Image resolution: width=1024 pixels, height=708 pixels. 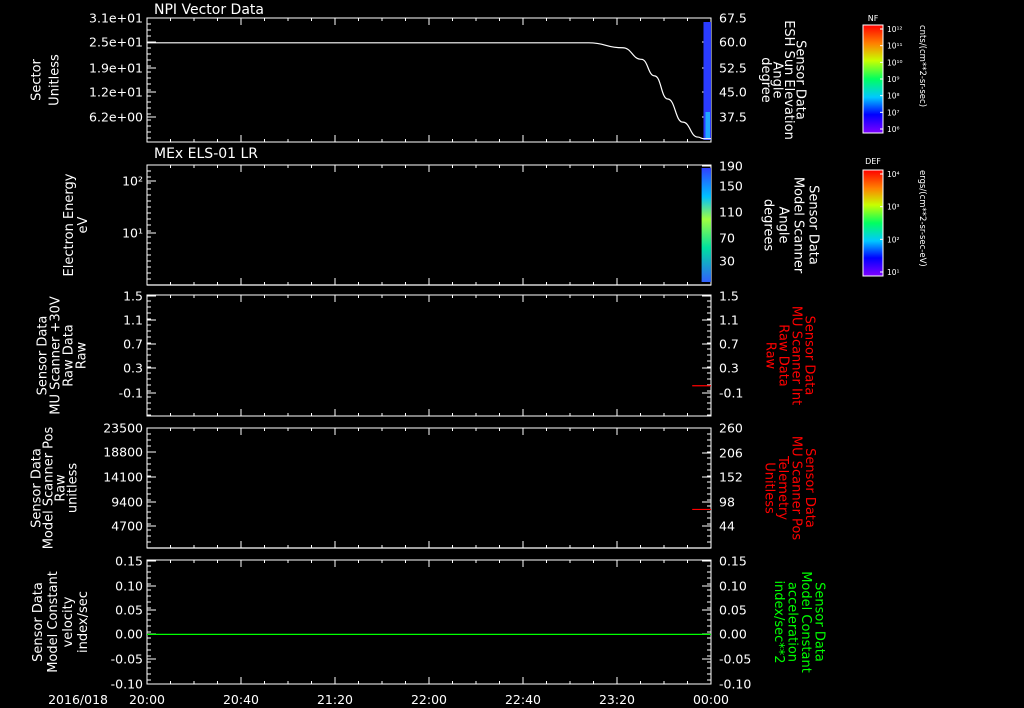 I want to click on xtick-label: 20:00, so click(x=147, y=699).